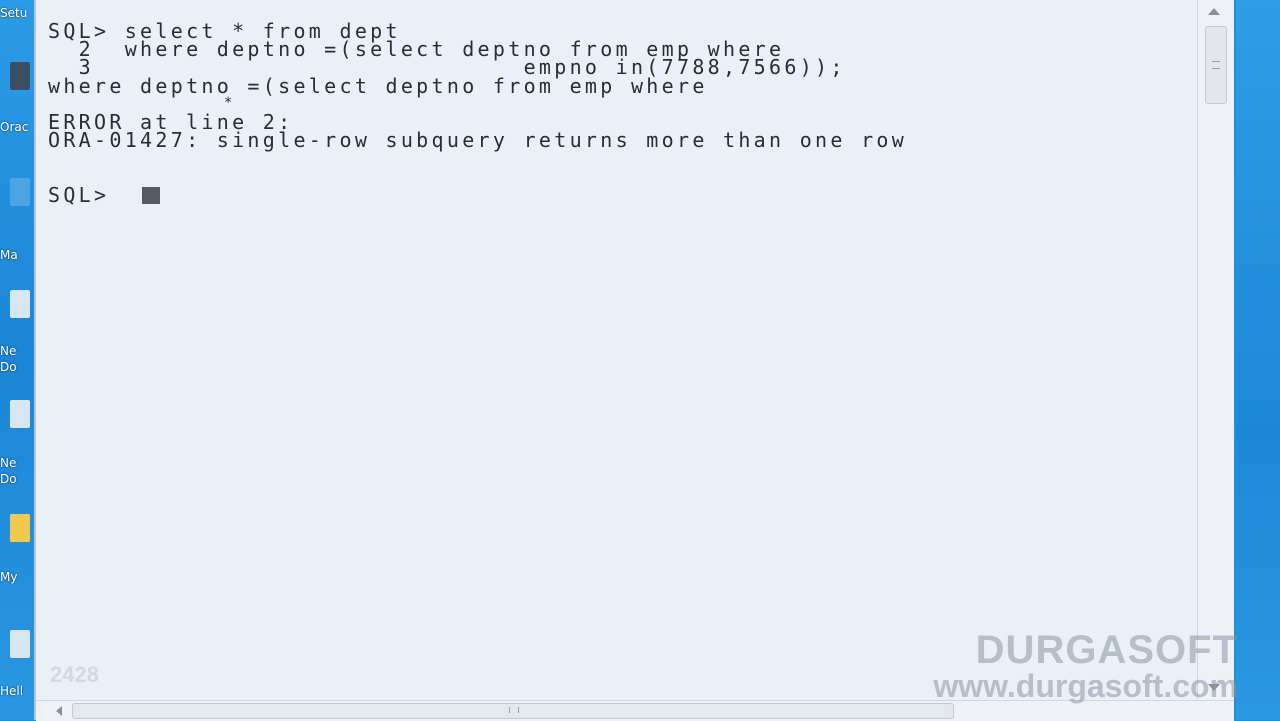 Image resolution: width=1280 pixels, height=721 pixels. What do you see at coordinates (142, 103) in the screenshot?
I see `error-position-marker: *` at bounding box center [142, 103].